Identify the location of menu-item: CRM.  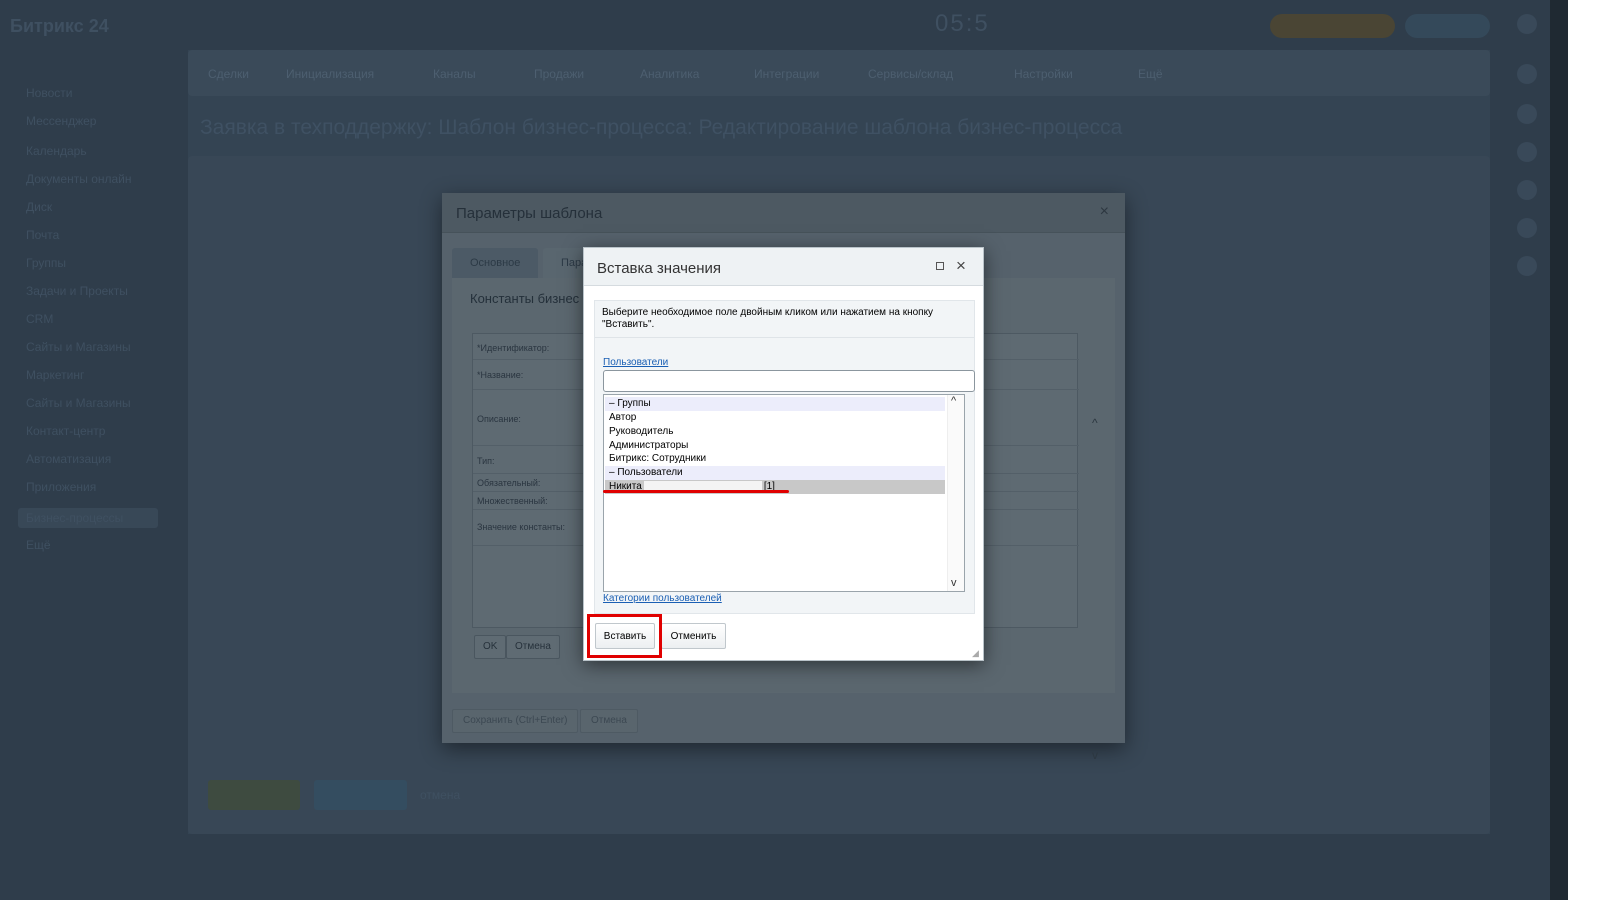
(40, 319).